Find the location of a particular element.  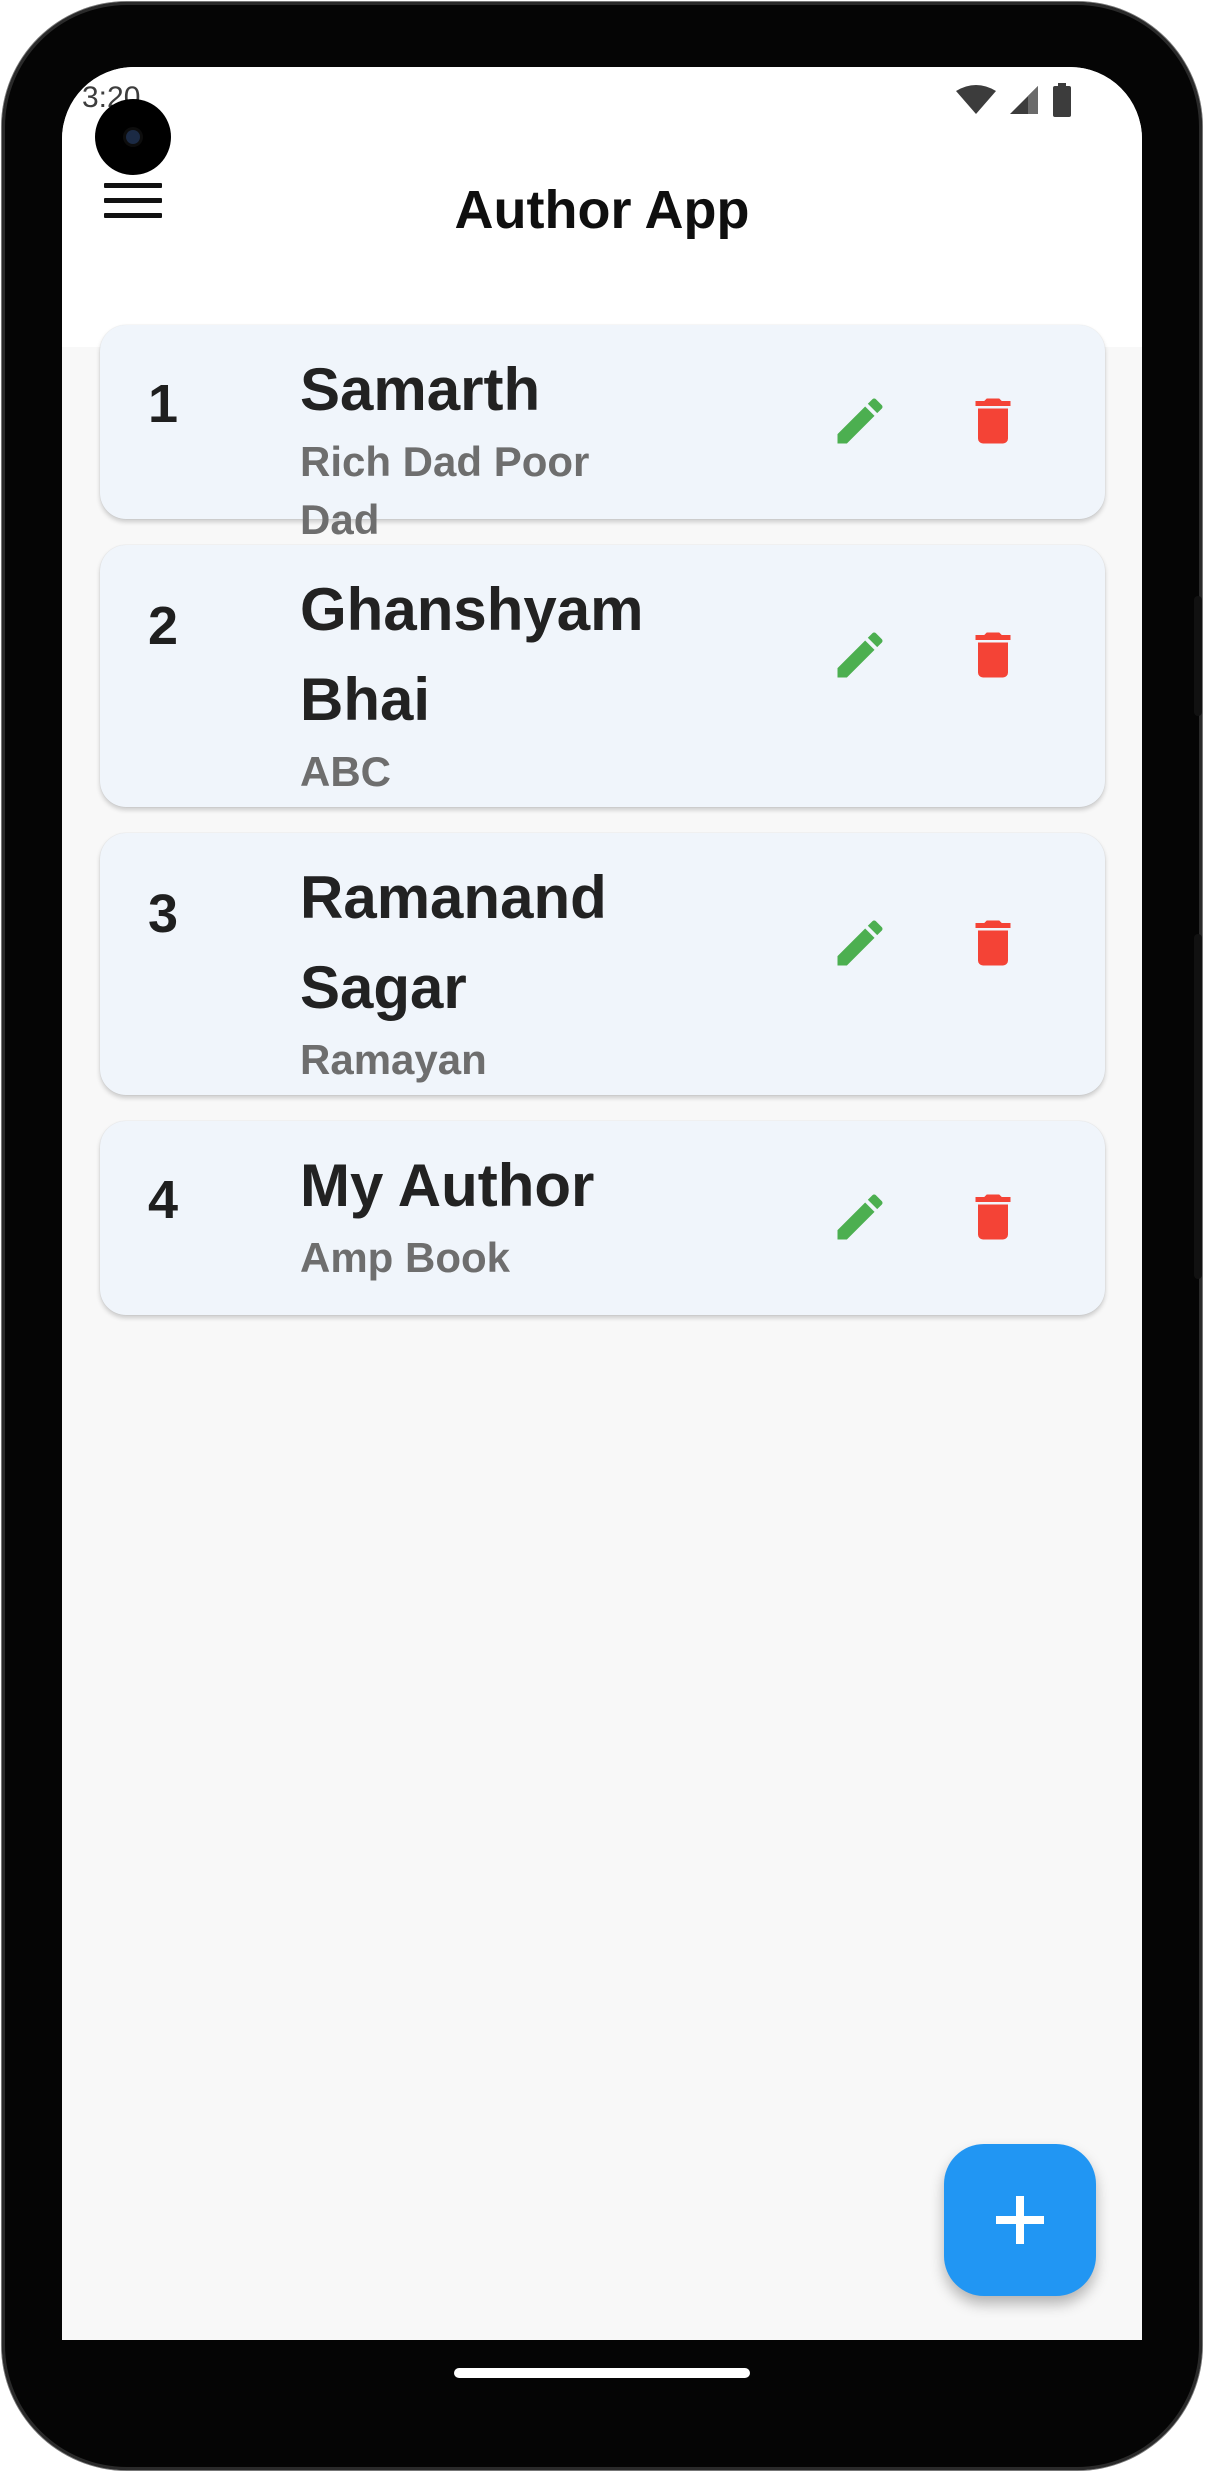

author-index: 3 is located at coordinates (163, 914).